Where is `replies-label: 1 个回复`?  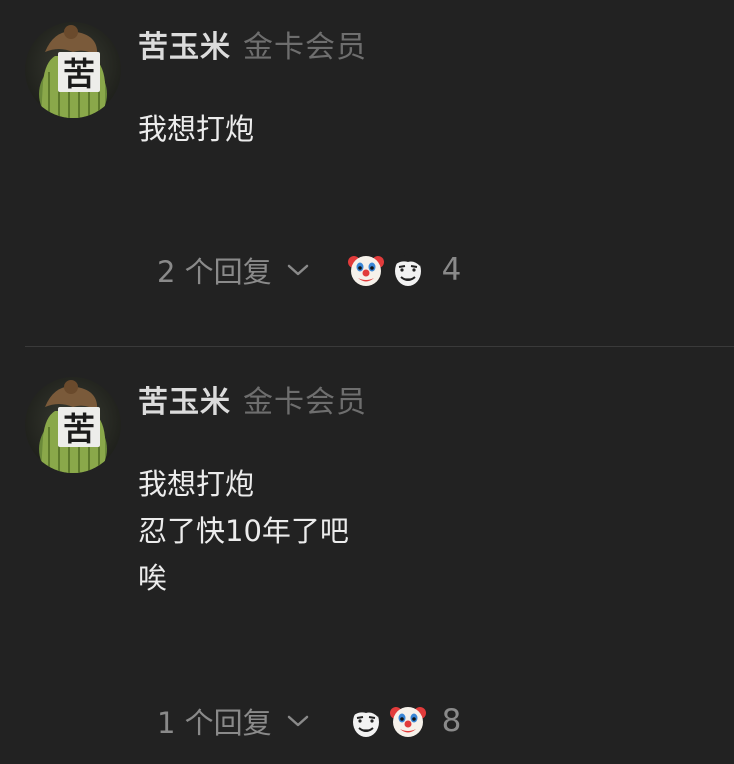
replies-label: 1 个回复 is located at coordinates (214, 723).